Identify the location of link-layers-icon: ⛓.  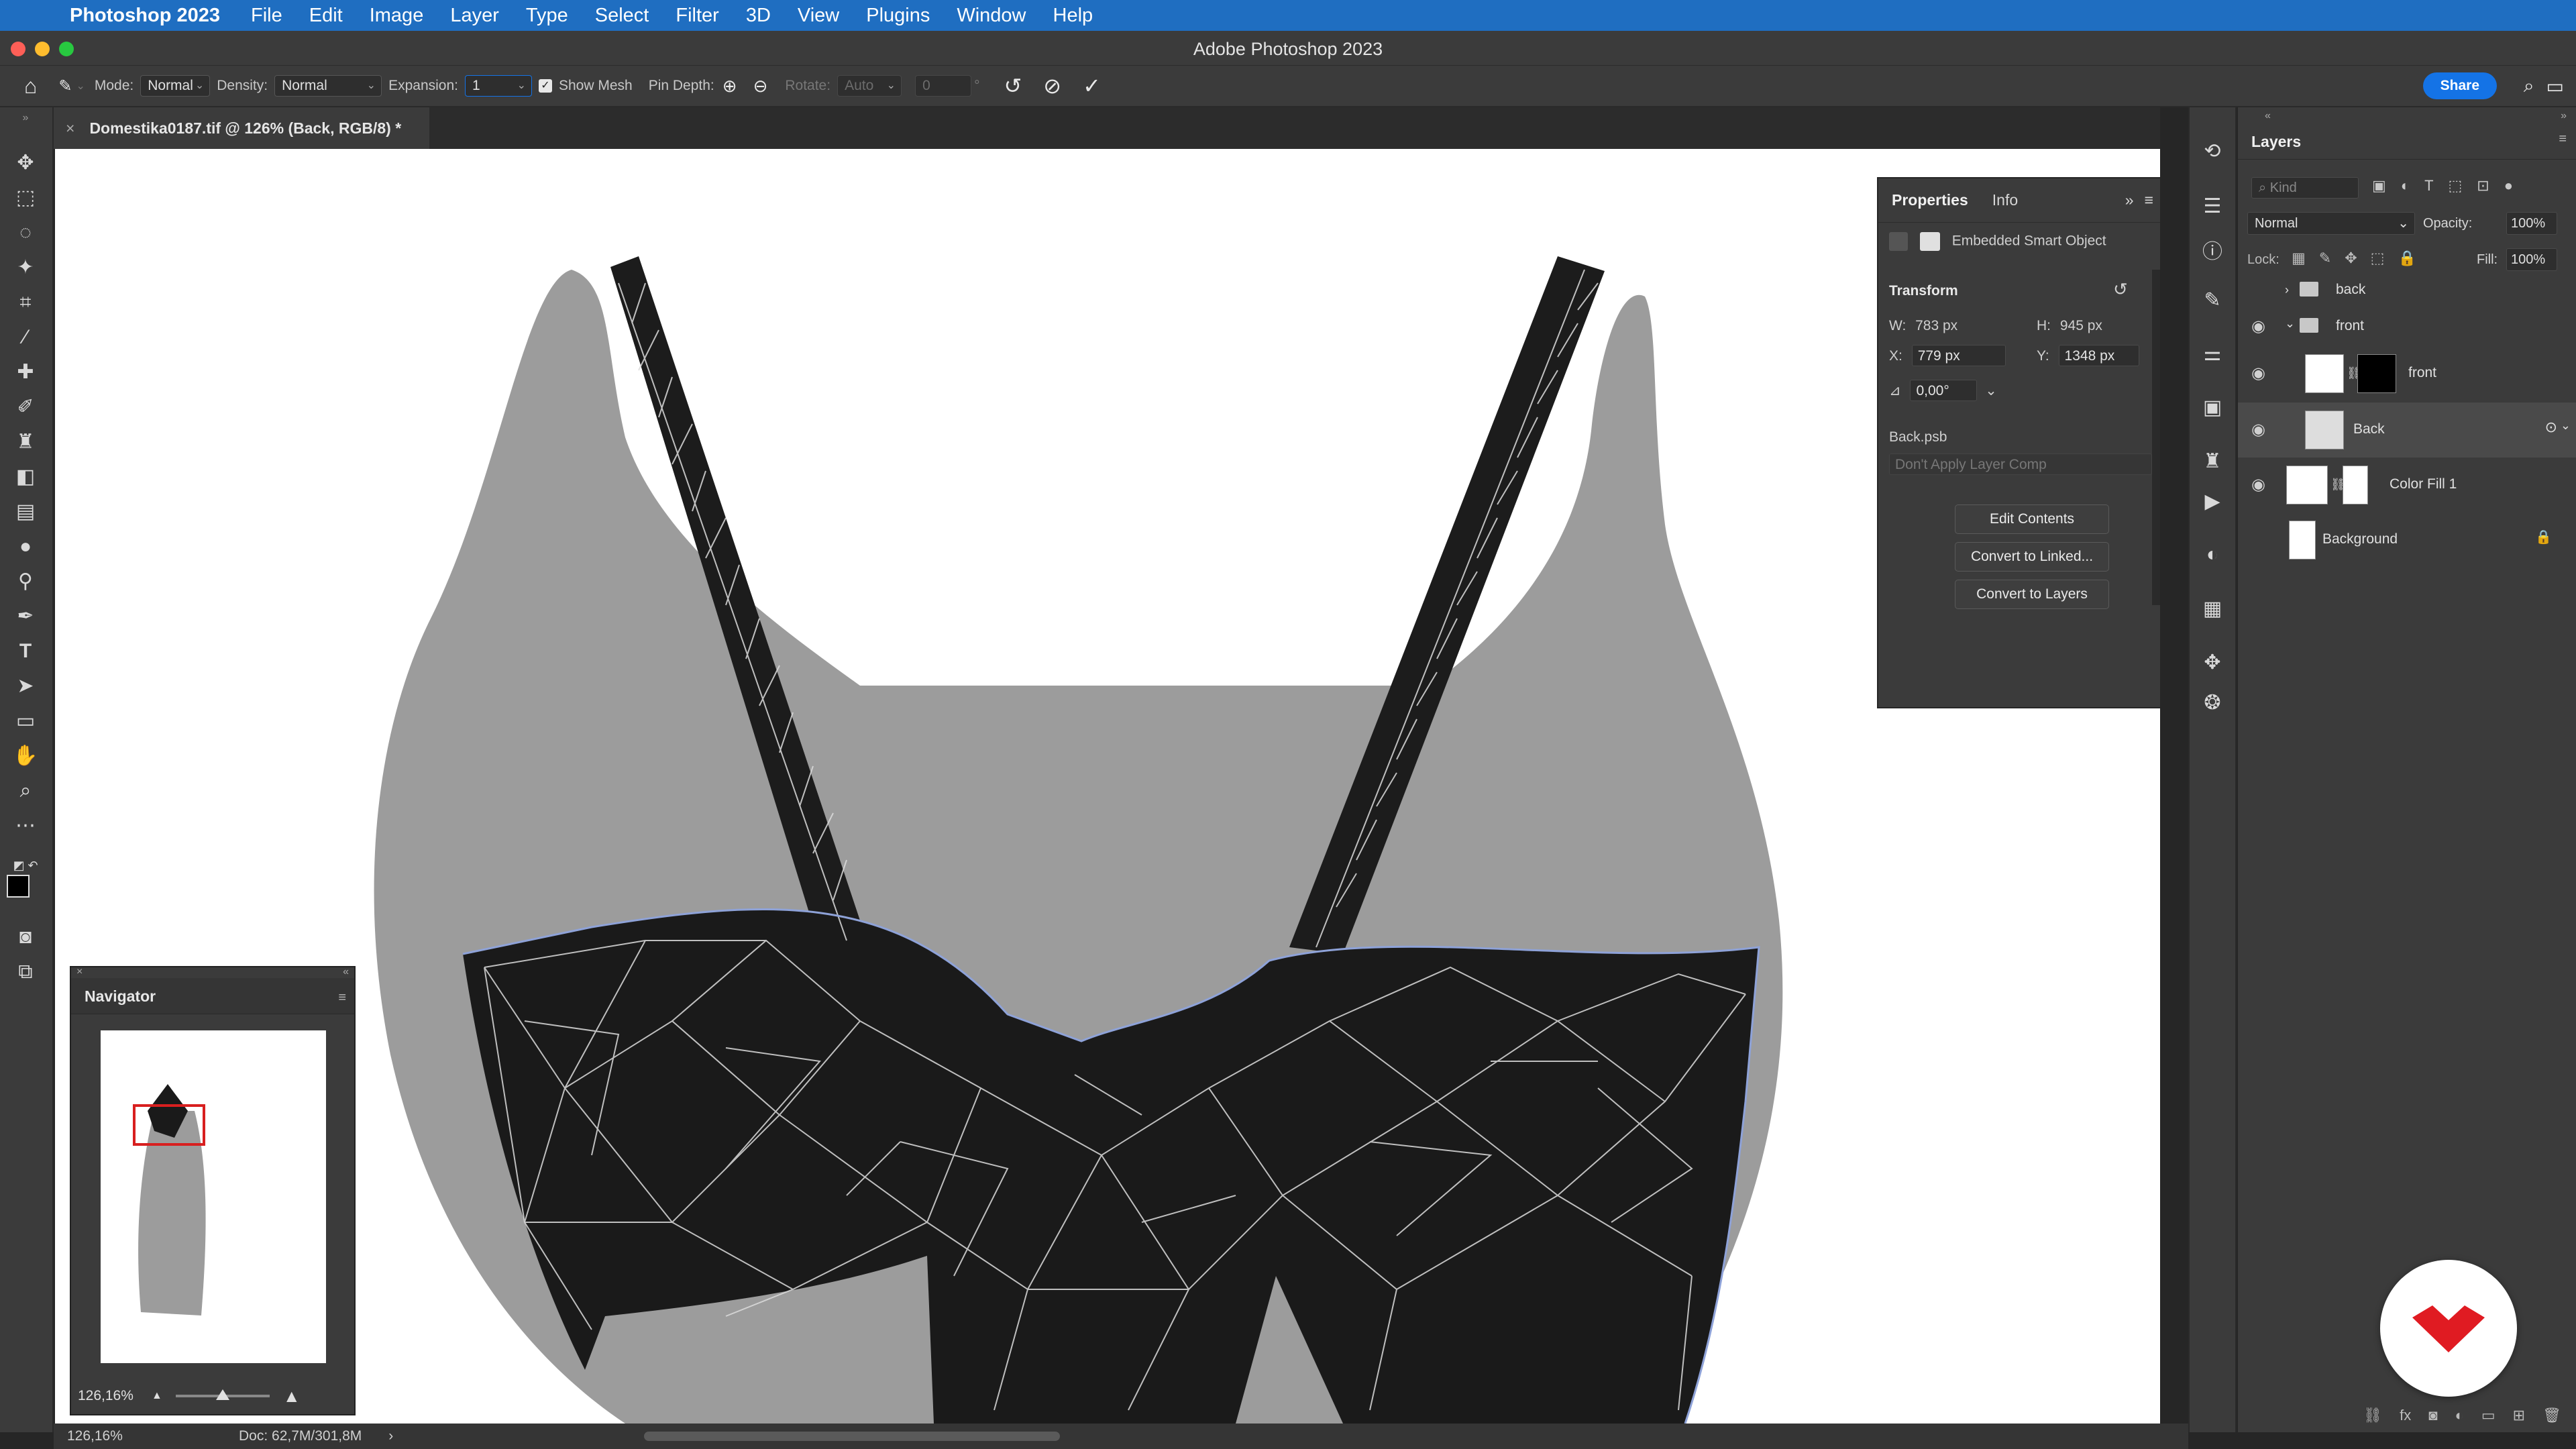
(2372, 1415).